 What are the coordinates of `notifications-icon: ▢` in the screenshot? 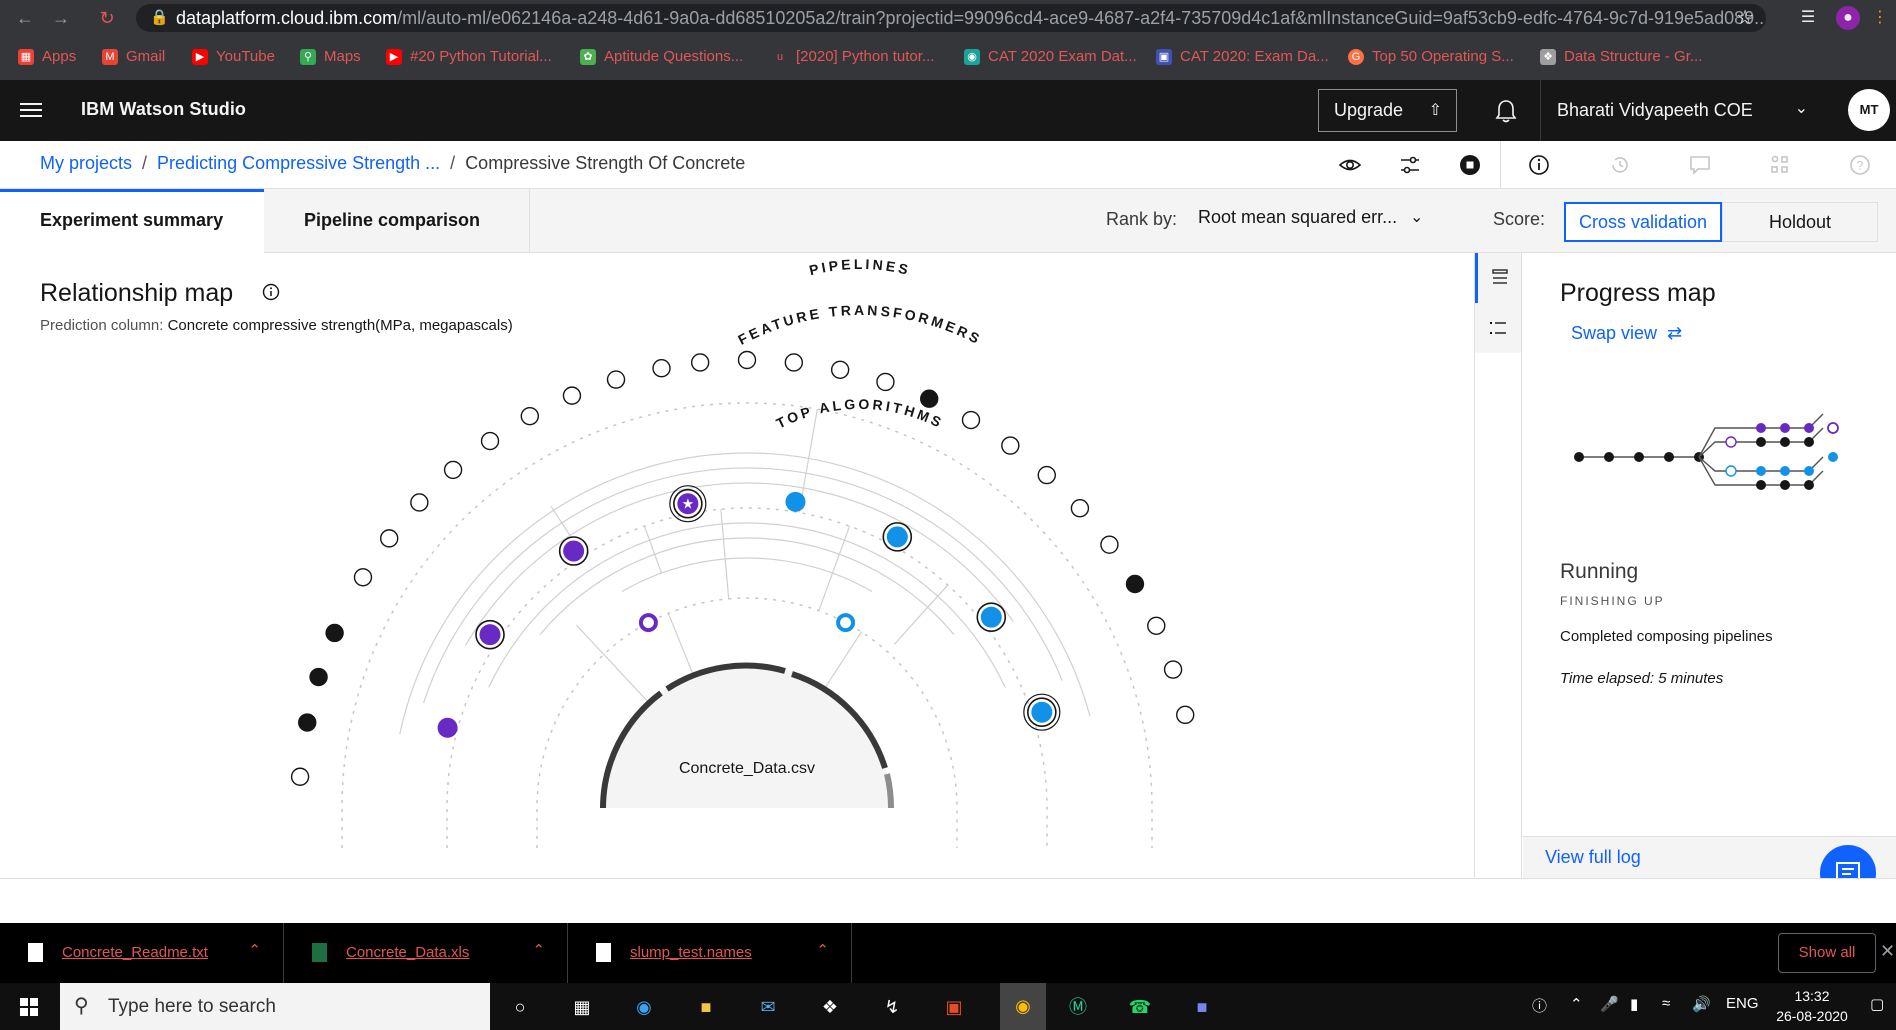 It's located at (1877, 1004).